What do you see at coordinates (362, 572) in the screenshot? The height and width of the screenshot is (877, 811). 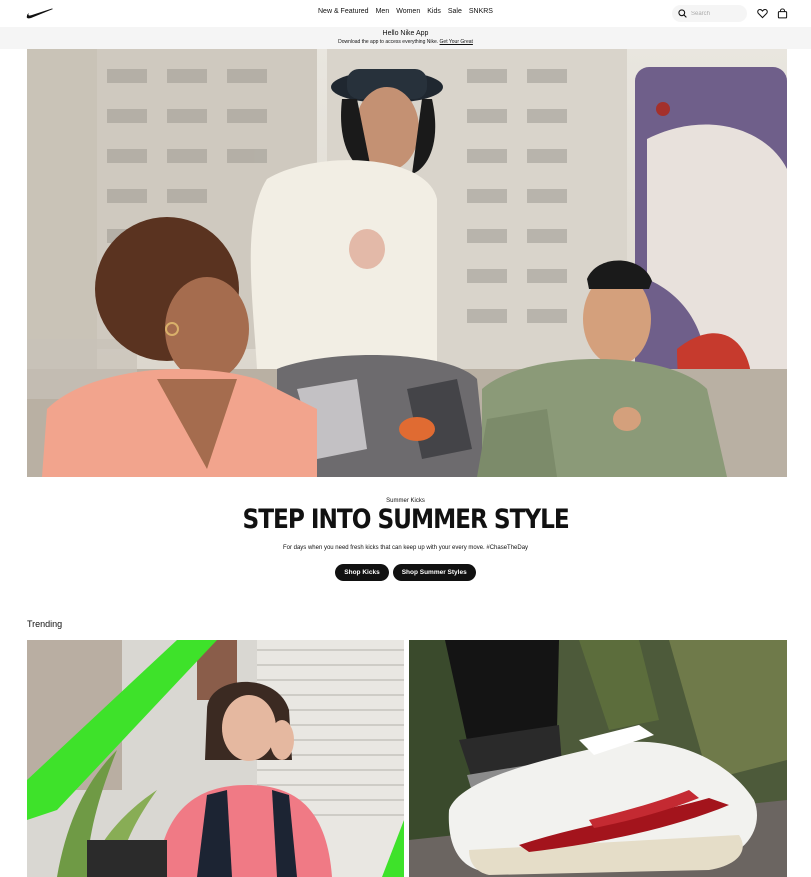 I see `shop-kicks-button: Shop Kicks` at bounding box center [362, 572].